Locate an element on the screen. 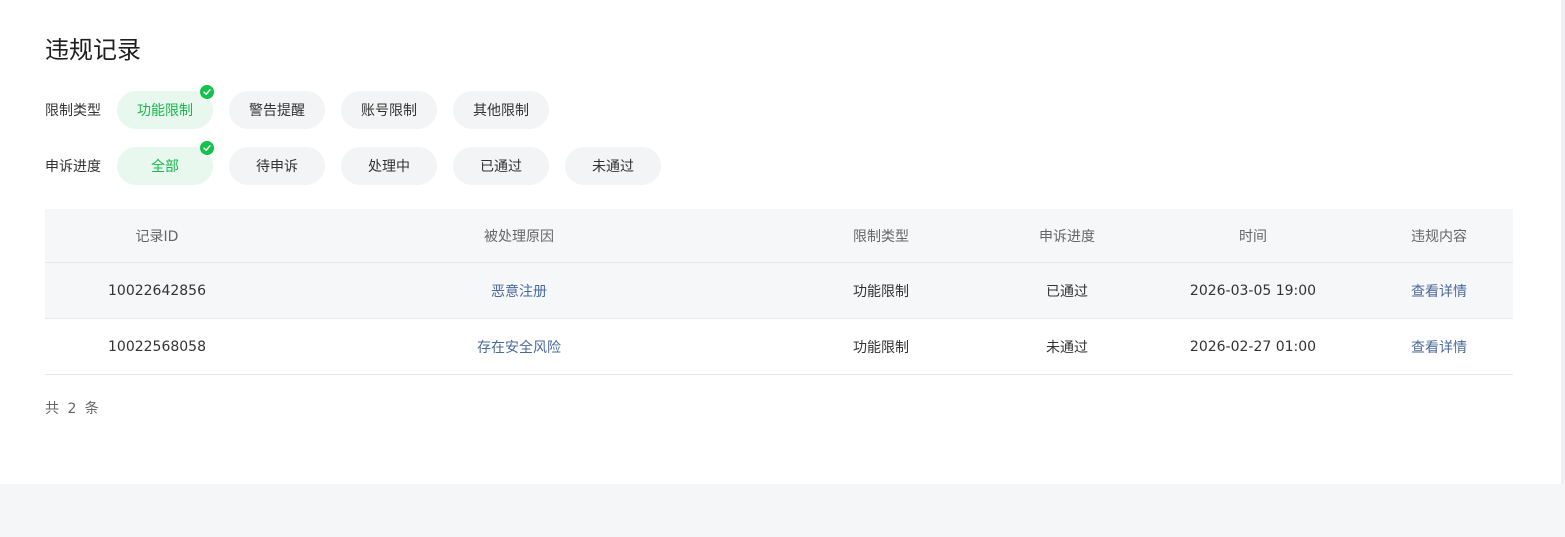  column-header-reason: 被处理原因 is located at coordinates (519, 236).